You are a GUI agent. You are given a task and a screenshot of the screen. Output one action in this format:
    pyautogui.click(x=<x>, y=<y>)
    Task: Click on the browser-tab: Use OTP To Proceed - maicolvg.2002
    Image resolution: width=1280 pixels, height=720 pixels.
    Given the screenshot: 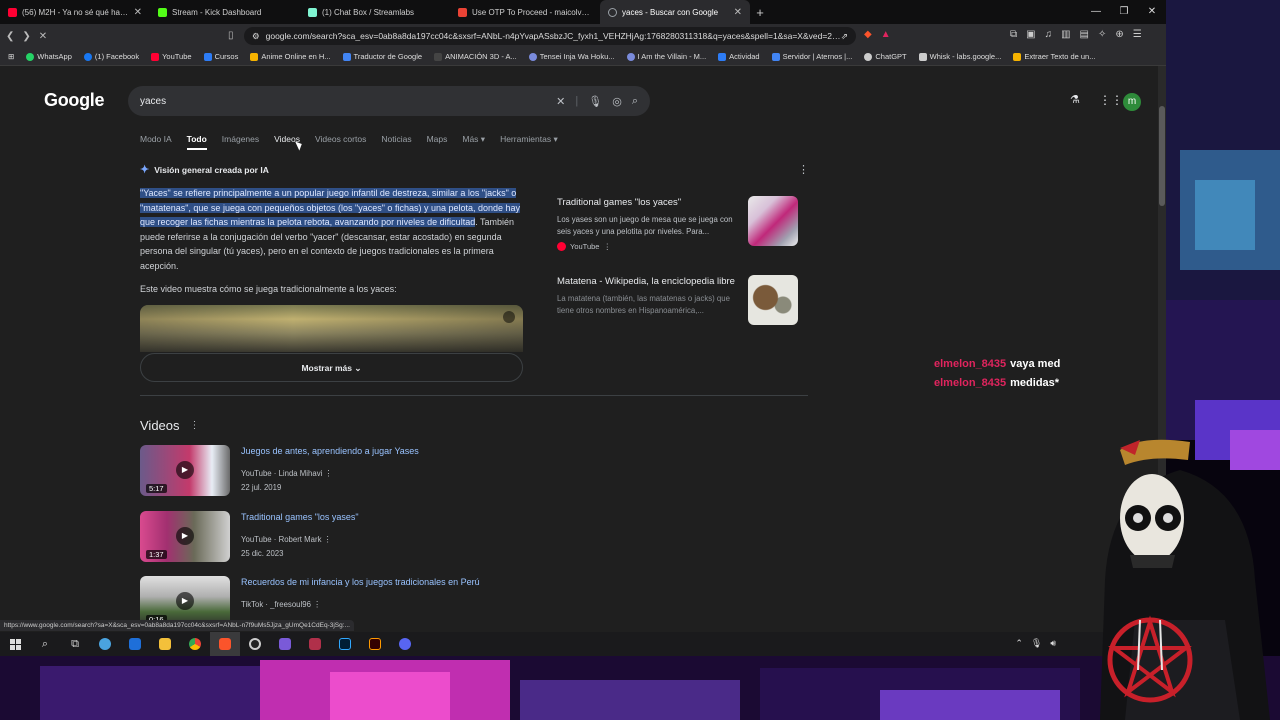 What is the action you would take?
    pyautogui.click(x=525, y=12)
    